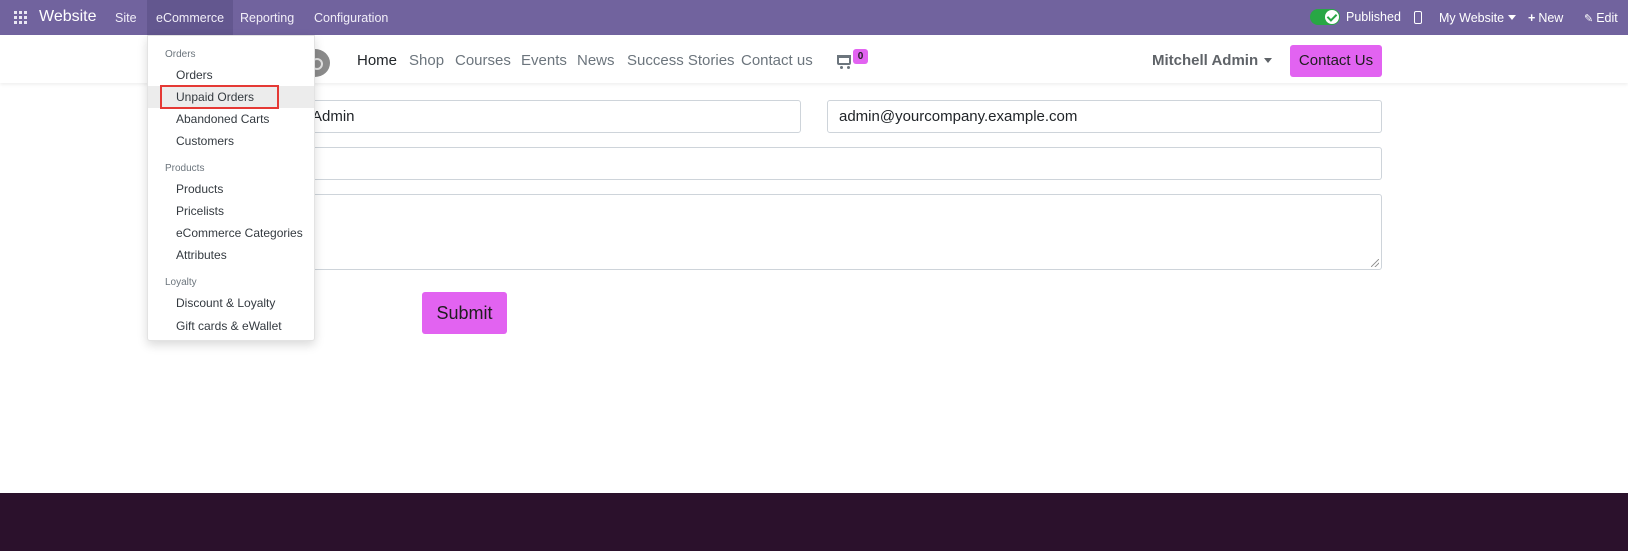 Image resolution: width=1628 pixels, height=551 pixels. Describe the element at coordinates (860, 56) in the screenshot. I see `cart-count-badge: 0` at that location.